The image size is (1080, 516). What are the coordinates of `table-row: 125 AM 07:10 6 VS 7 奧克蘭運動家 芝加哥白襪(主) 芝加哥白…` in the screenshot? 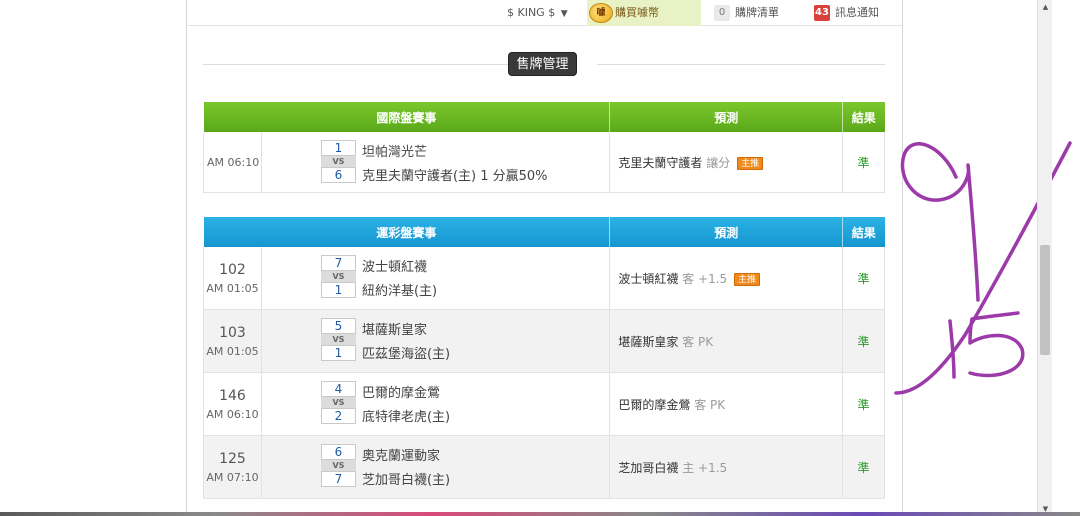 It's located at (544, 467).